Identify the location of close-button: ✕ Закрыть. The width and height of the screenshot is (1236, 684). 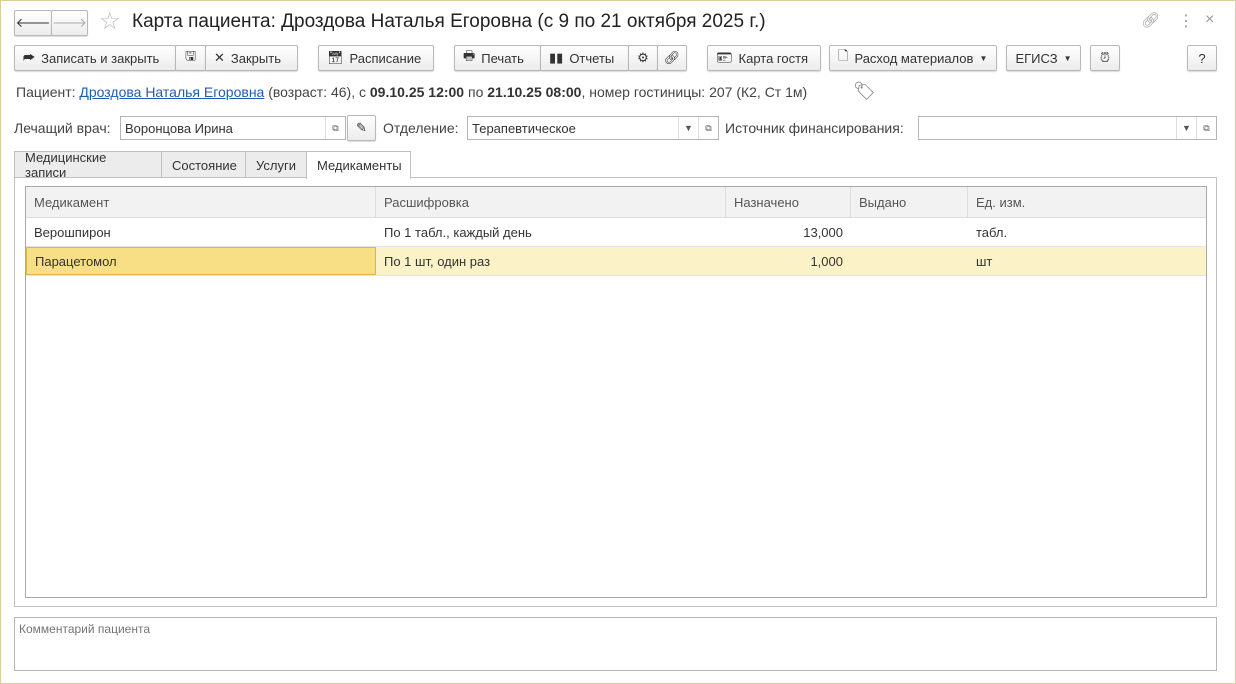
(251, 58).